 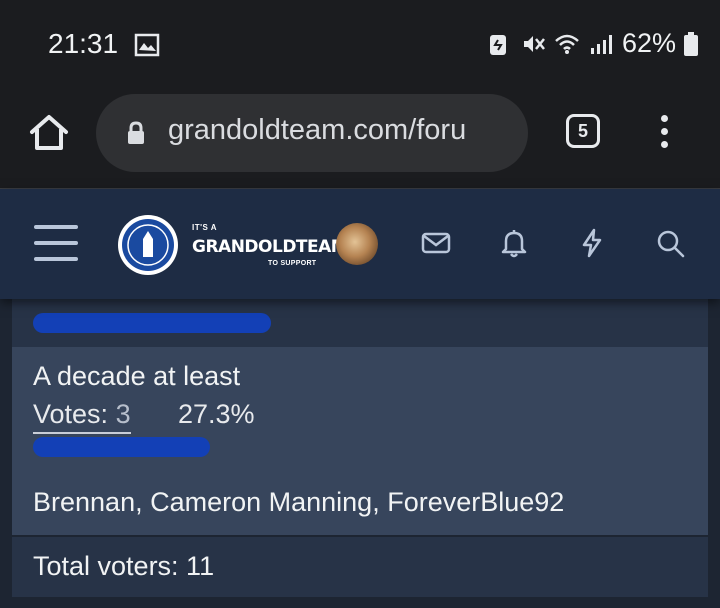 I want to click on voter-list: Brennan, Cameron Manning, ForeverBlue92, so click(x=299, y=502).